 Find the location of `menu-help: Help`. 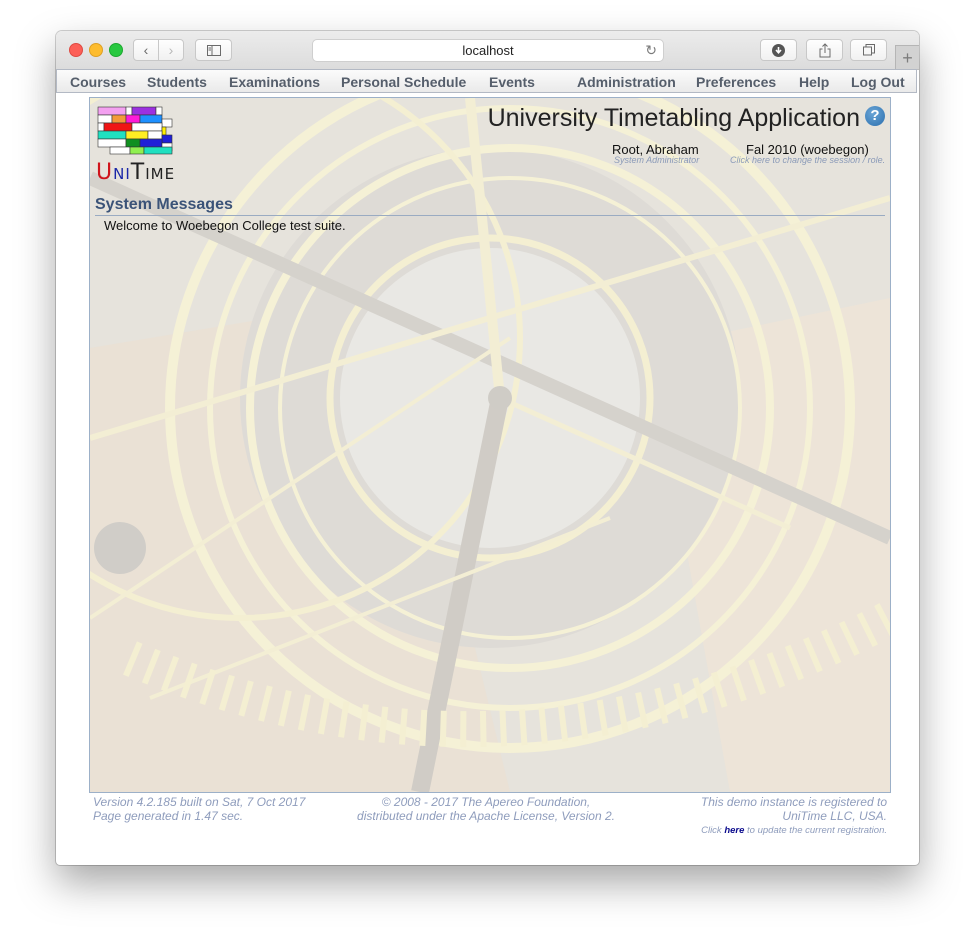

menu-help: Help is located at coordinates (814, 82).